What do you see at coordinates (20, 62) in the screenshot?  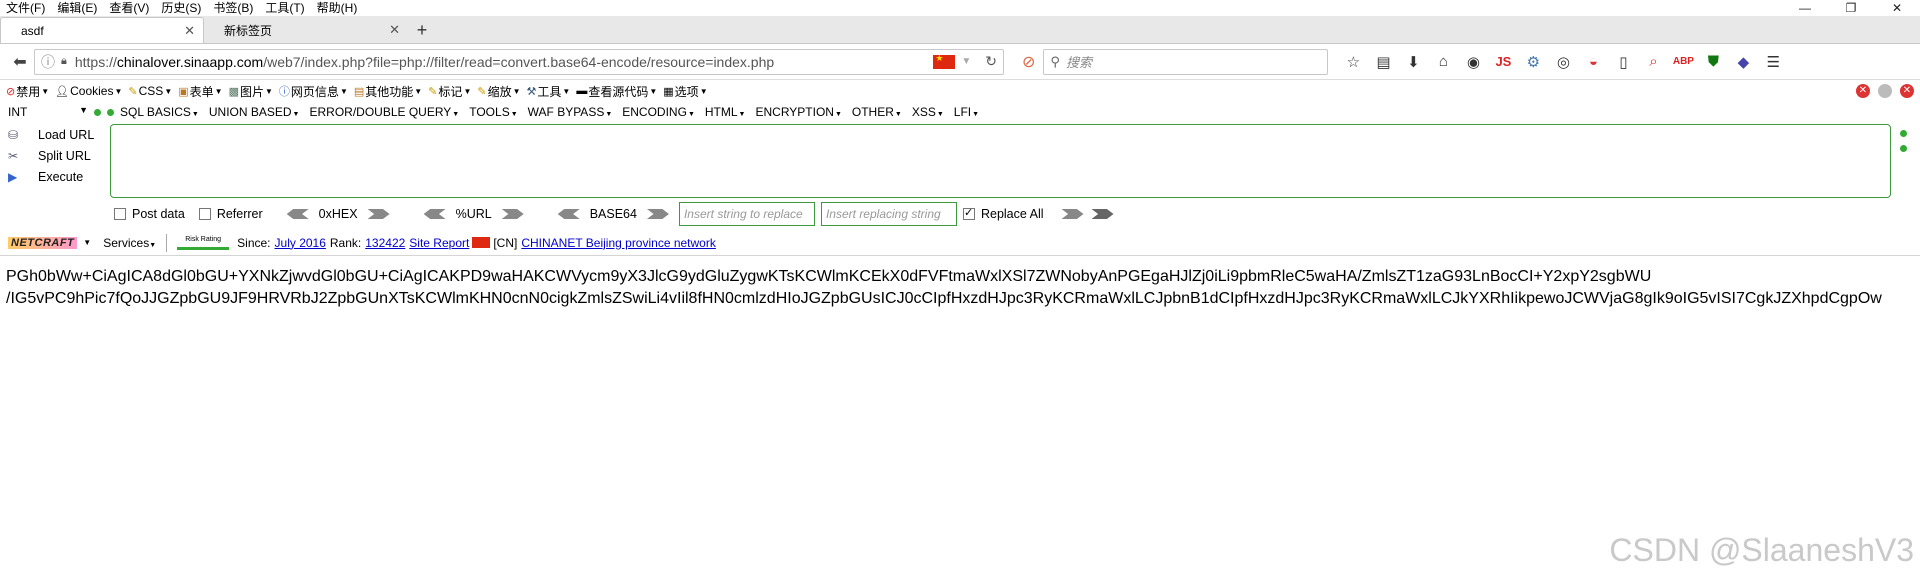 I see `back-arrow-icon: ⬅` at bounding box center [20, 62].